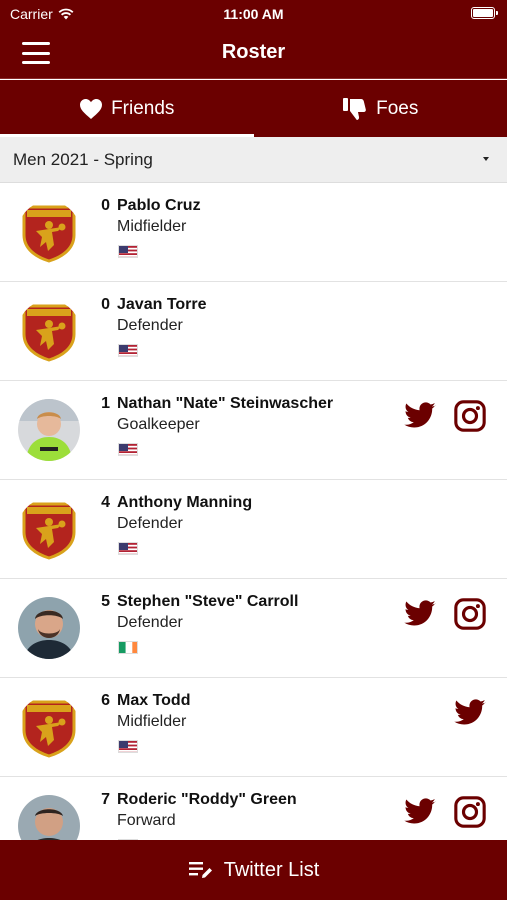 This screenshot has width=507, height=900. Describe the element at coordinates (253, 628) in the screenshot. I see `player-row: 5 Stephen "Steve" Carroll Defender` at that location.